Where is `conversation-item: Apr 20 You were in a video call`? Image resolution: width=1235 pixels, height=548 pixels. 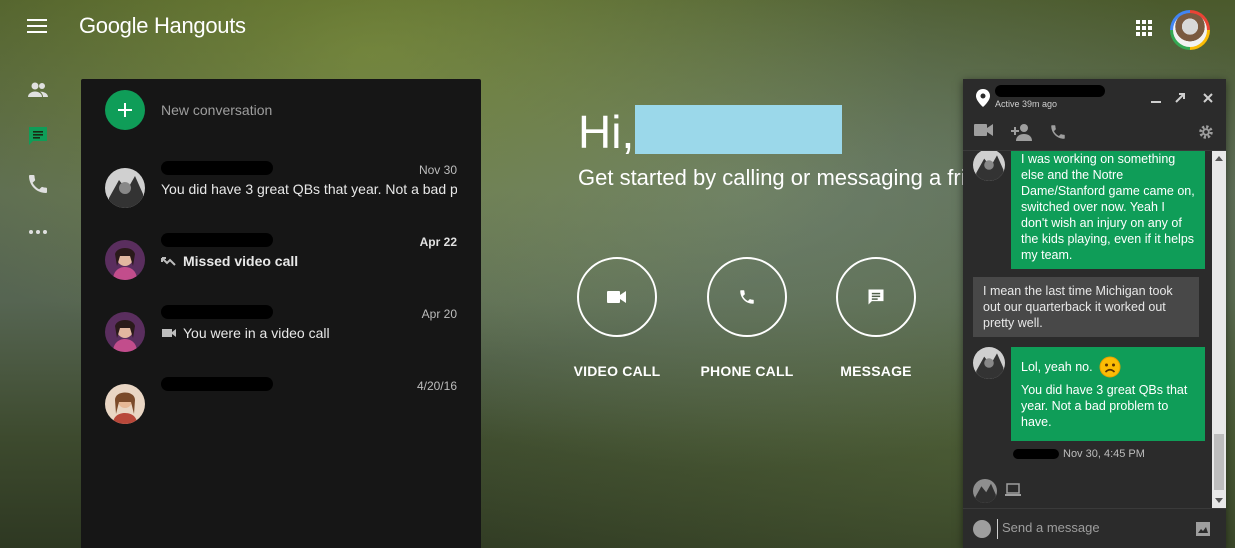
conversation-item: Apr 20 You were in a video call is located at coordinates (281, 332).